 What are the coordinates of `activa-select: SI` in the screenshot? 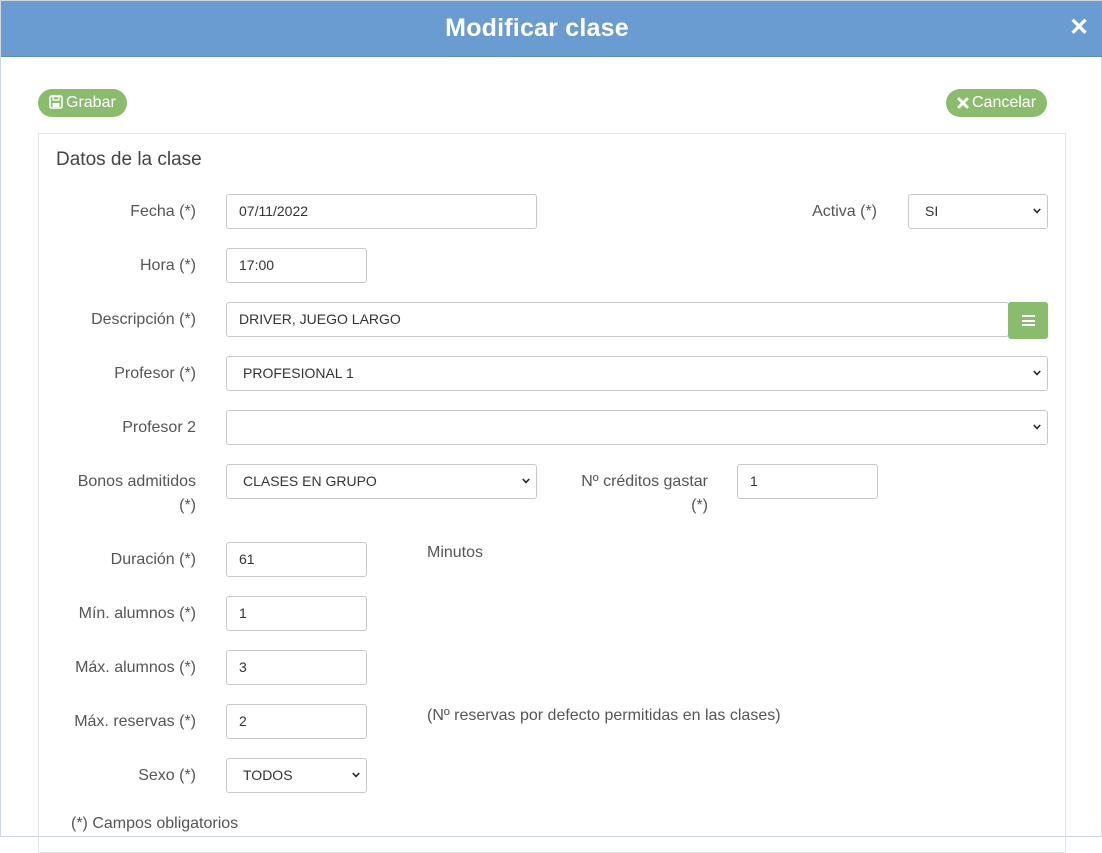 It's located at (978, 211).